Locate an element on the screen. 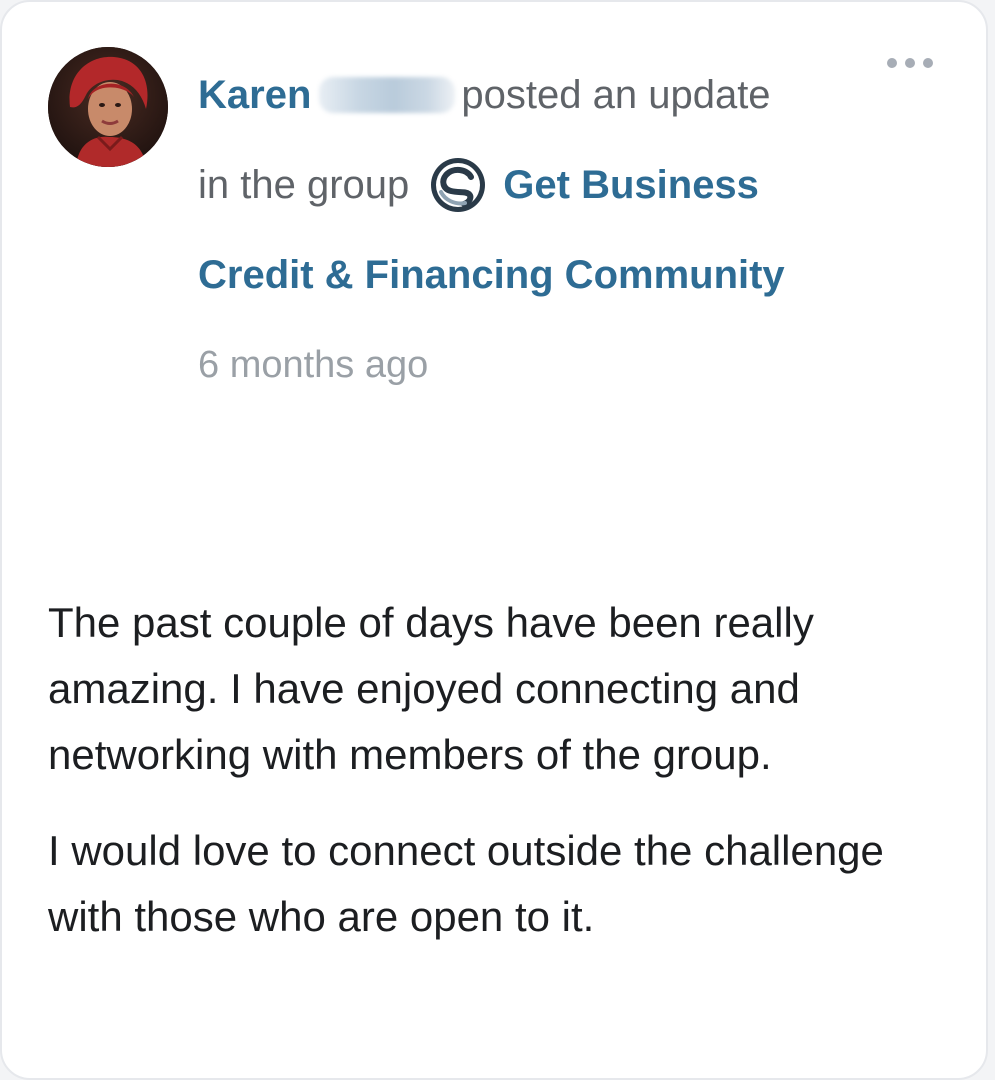 Image resolution: width=995 pixels, height=1080 pixels. group-info-line-continued: Credit & Financing Community is located at coordinates (491, 275).